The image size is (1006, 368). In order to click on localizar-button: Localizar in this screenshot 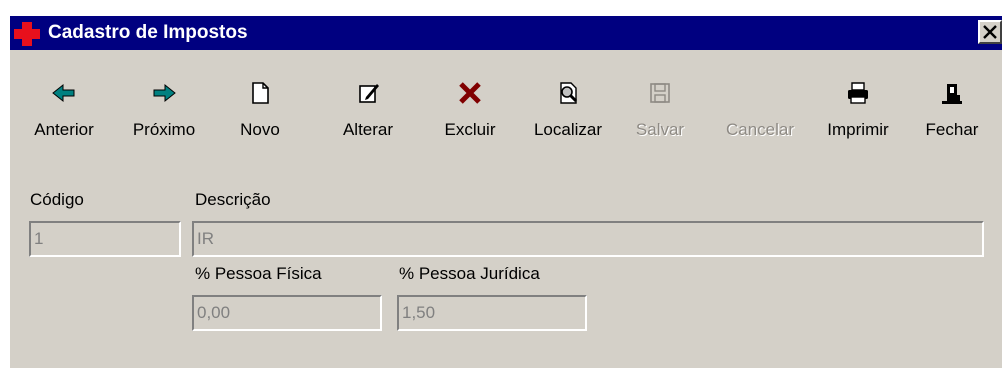, I will do `click(568, 118)`.